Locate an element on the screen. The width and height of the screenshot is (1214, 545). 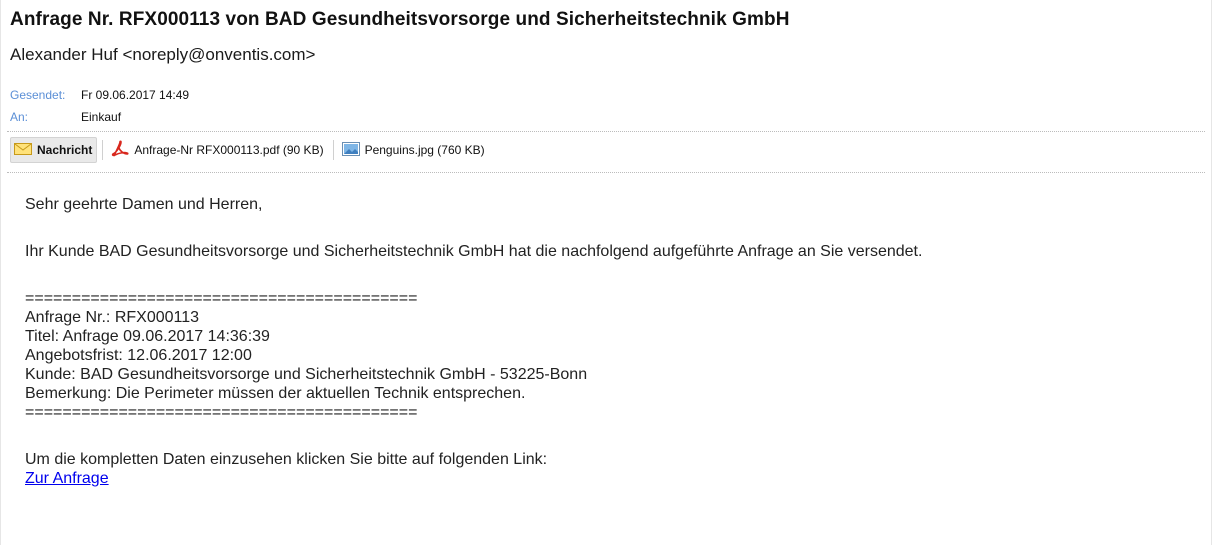
pdf-icon is located at coordinates (120, 150).